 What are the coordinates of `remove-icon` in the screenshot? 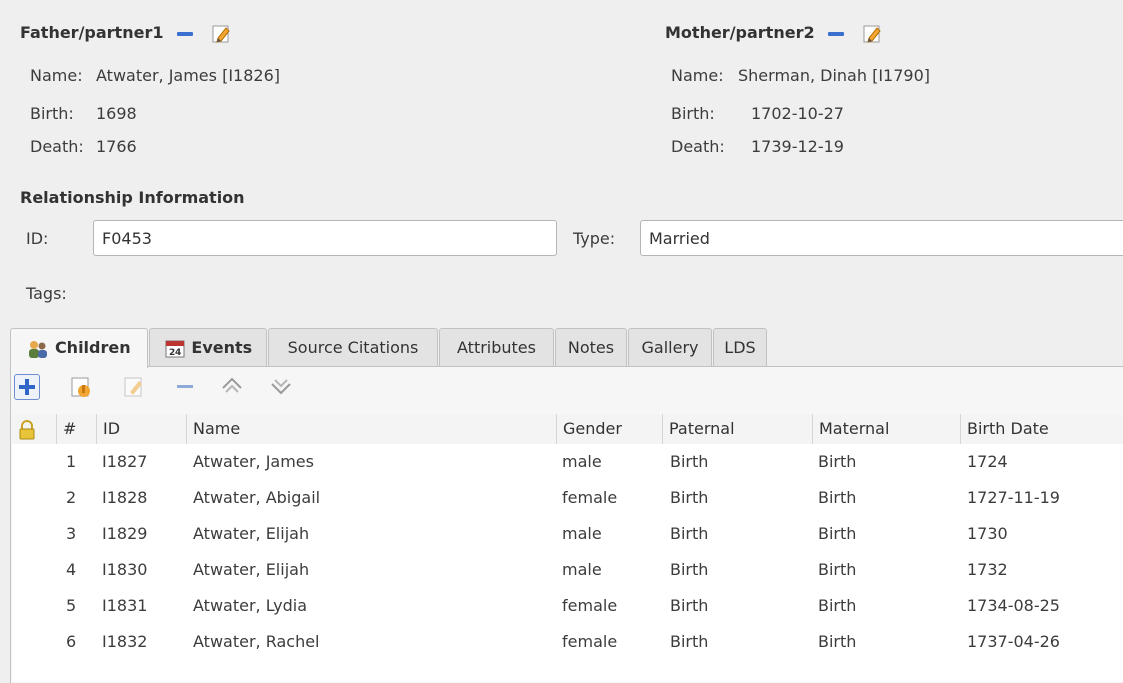 It's located at (185, 387).